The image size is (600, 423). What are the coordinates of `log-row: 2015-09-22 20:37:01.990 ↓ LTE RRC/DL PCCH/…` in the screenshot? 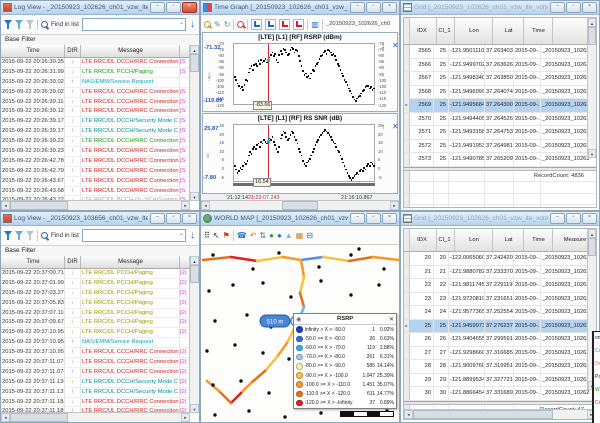 It's located at (95, 283).